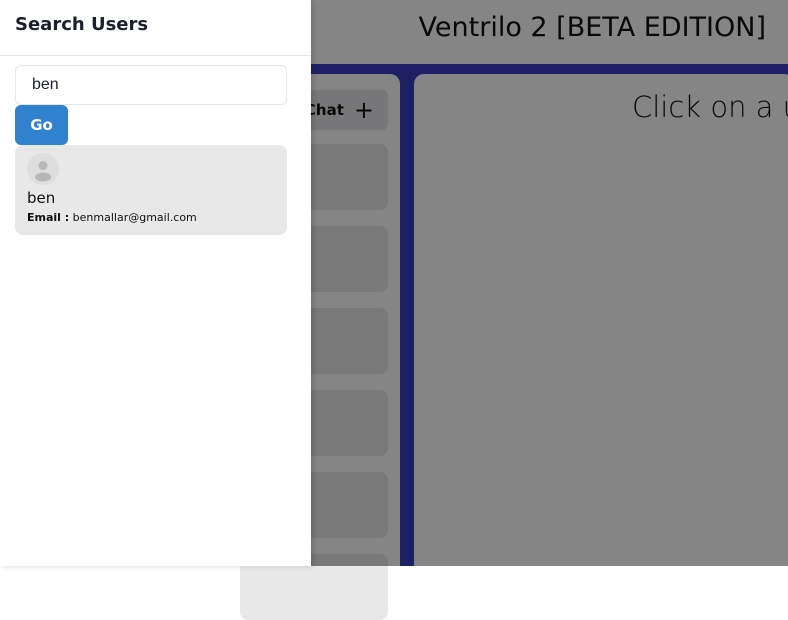  I want to click on search-input, so click(151, 85).